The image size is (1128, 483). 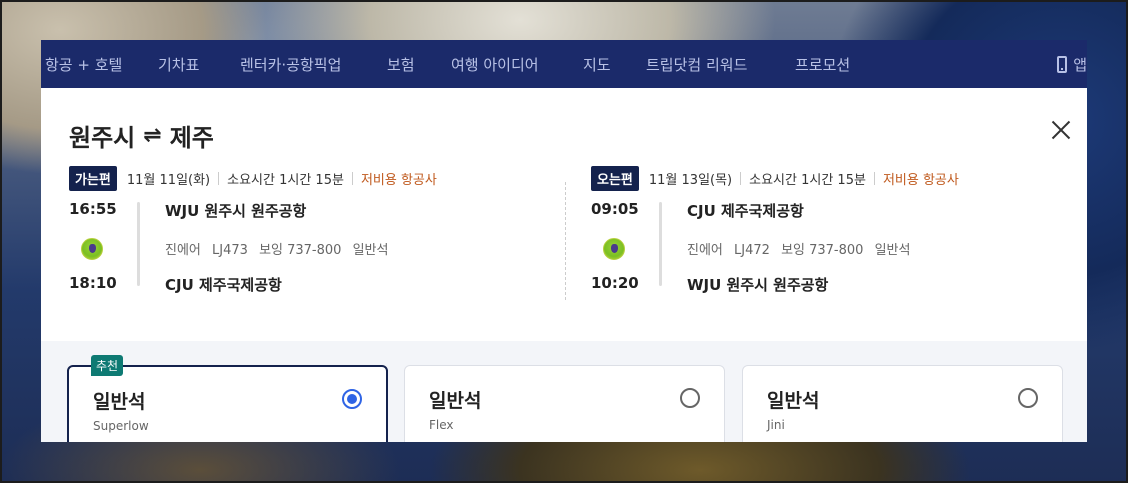 I want to click on leg-date: 11월 13일(목), so click(x=690, y=180).